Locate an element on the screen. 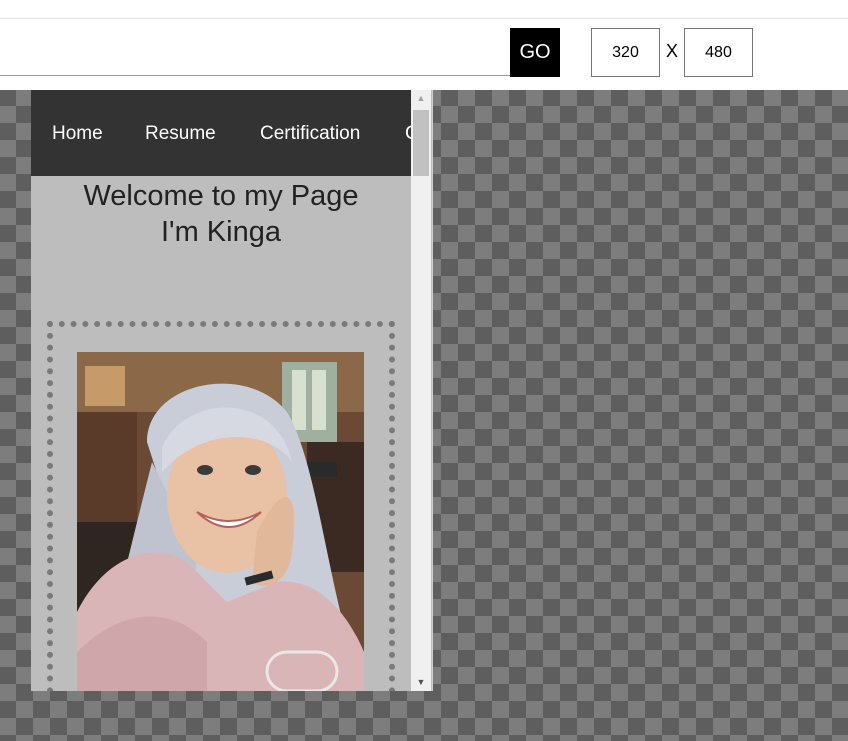  nav-certification-link: Certification is located at coordinates (310, 134).